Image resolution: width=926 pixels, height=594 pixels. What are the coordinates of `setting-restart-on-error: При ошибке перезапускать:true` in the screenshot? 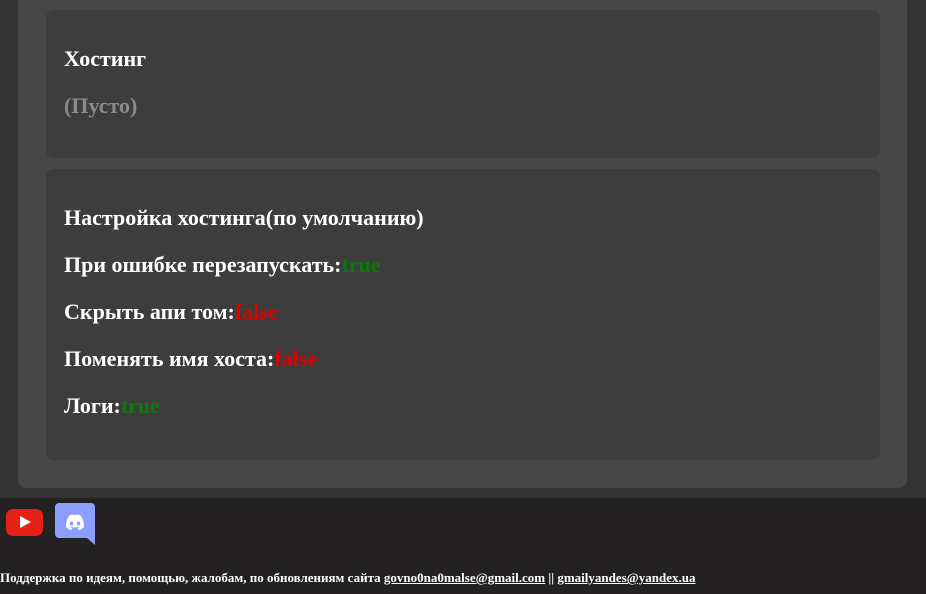 It's located at (222, 265).